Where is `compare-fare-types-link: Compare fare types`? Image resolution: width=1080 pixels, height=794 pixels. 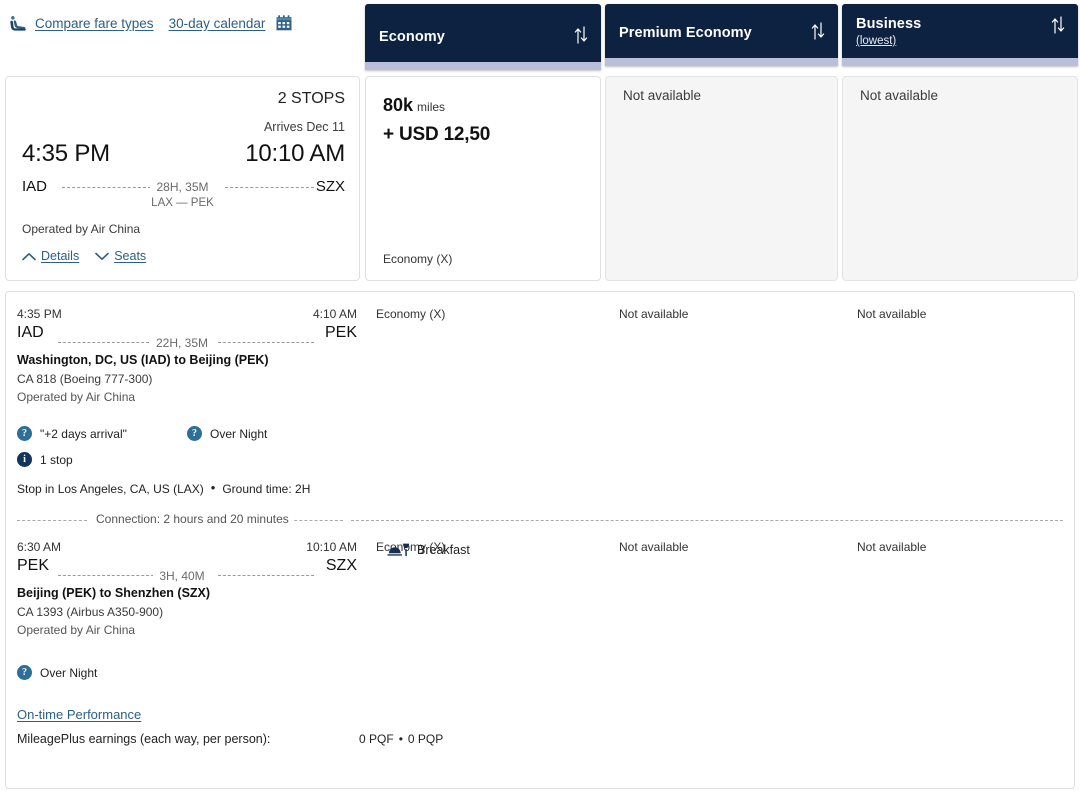 compare-fare-types-link: Compare fare types is located at coordinates (94, 23).